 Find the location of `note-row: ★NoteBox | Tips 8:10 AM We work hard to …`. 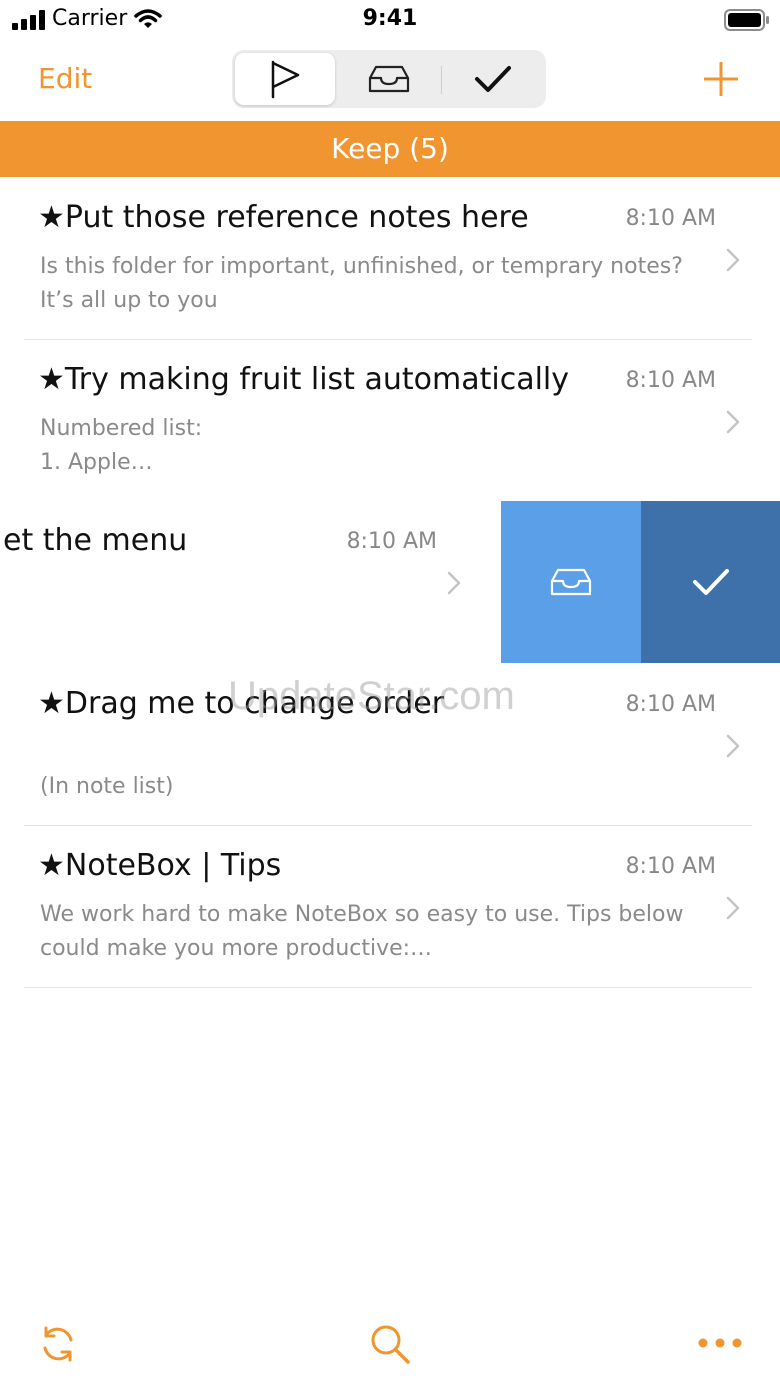

note-row: ★NoteBox | Tips 8:10 AM We work hard to … is located at coordinates (390, 907).